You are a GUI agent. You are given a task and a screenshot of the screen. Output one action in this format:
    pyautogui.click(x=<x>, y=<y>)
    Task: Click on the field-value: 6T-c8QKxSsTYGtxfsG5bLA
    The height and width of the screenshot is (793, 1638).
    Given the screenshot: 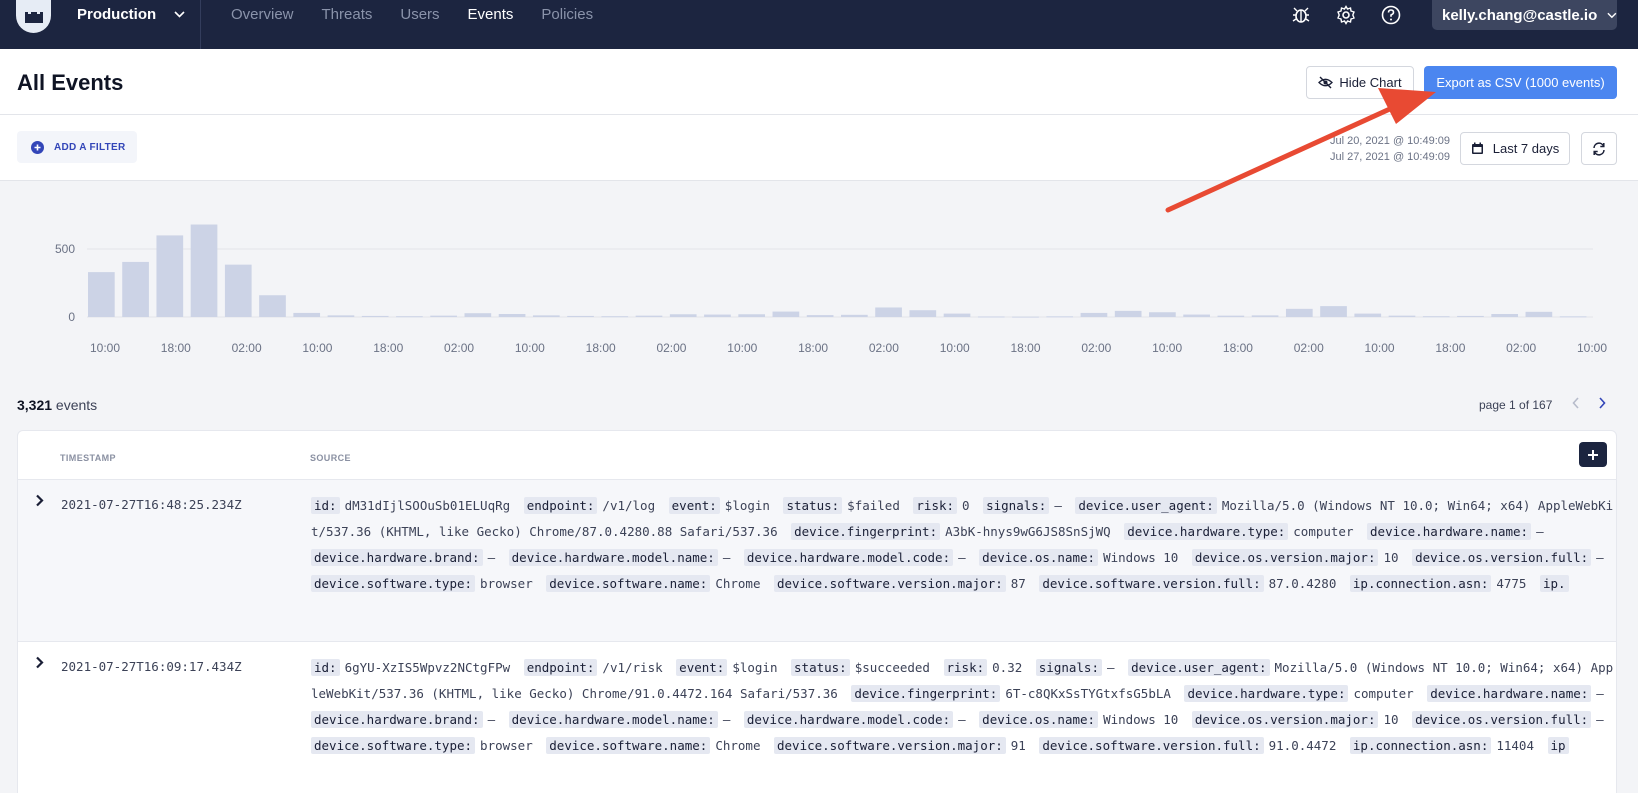 What is the action you would take?
    pyautogui.click(x=1088, y=693)
    